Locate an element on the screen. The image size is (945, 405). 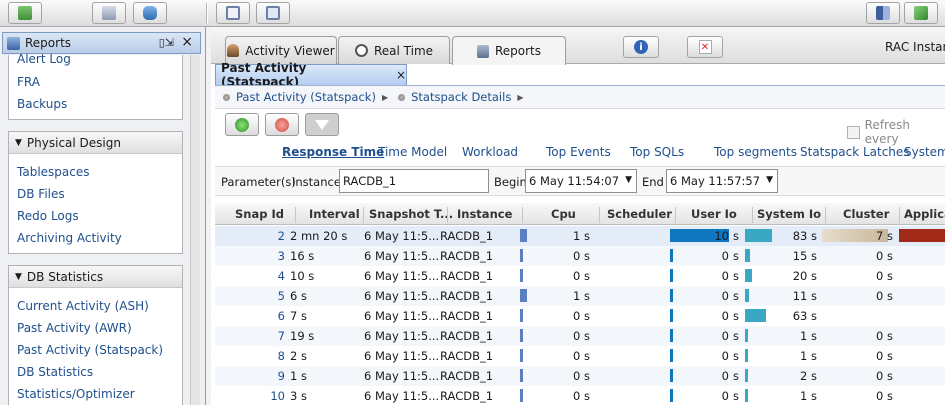
table-row: 5 6 s 6 May 11:5... RACDB_1 1 s 0 s 11 s 0 s is located at coordinates (580, 296).